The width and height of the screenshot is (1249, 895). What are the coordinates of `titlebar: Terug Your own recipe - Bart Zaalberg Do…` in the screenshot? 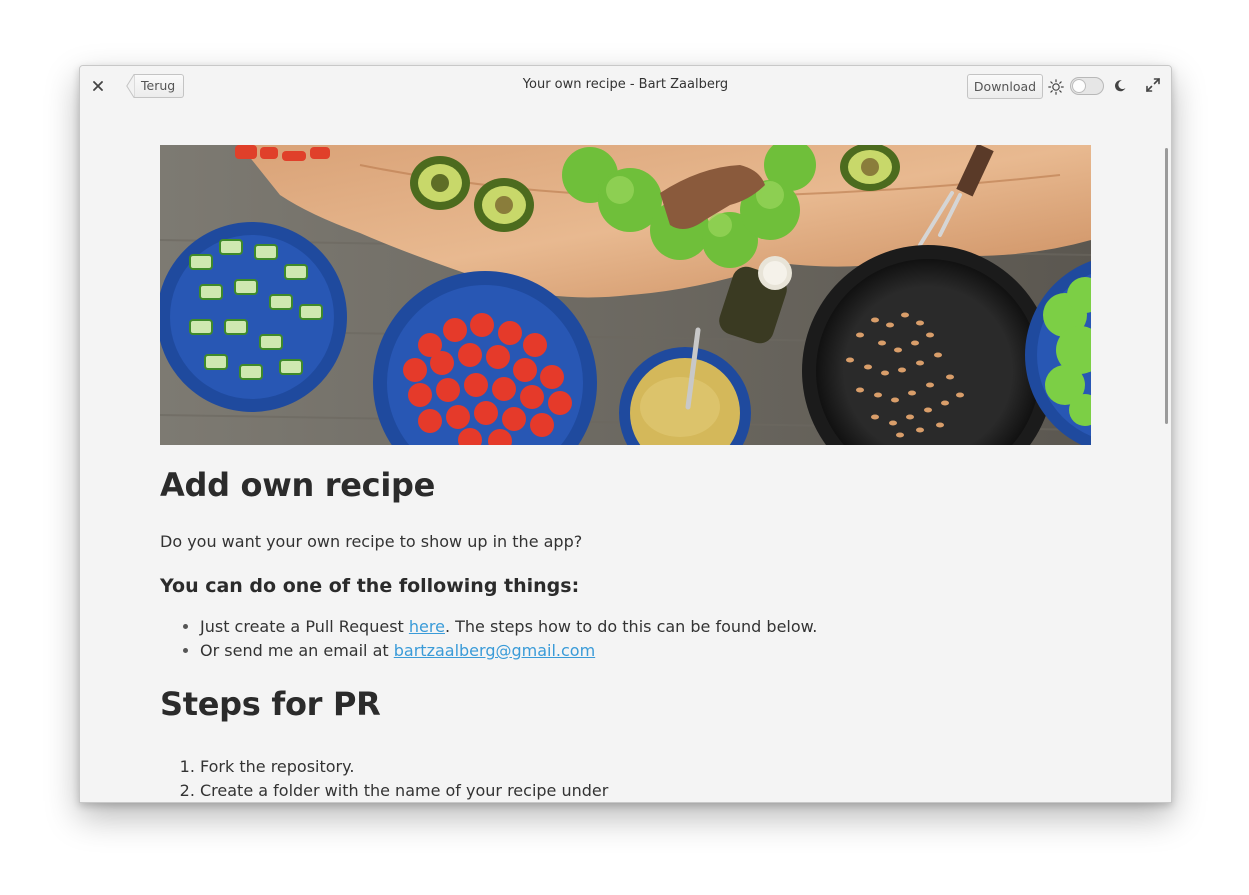 It's located at (625, 86).